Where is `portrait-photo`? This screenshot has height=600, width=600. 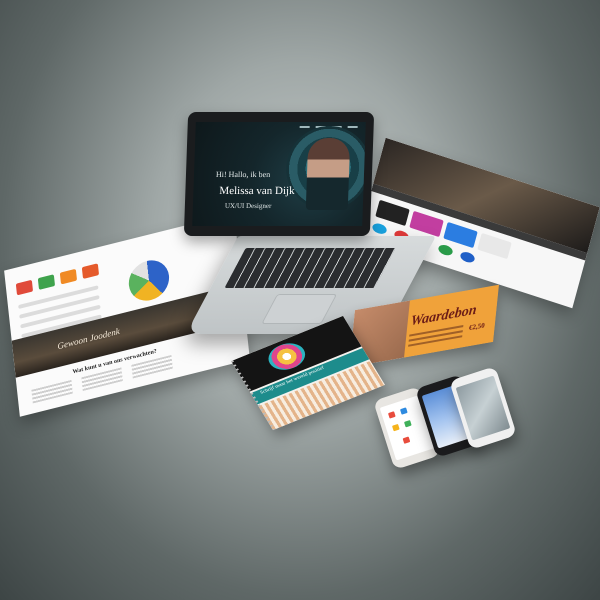 portrait-photo is located at coordinates (328, 174).